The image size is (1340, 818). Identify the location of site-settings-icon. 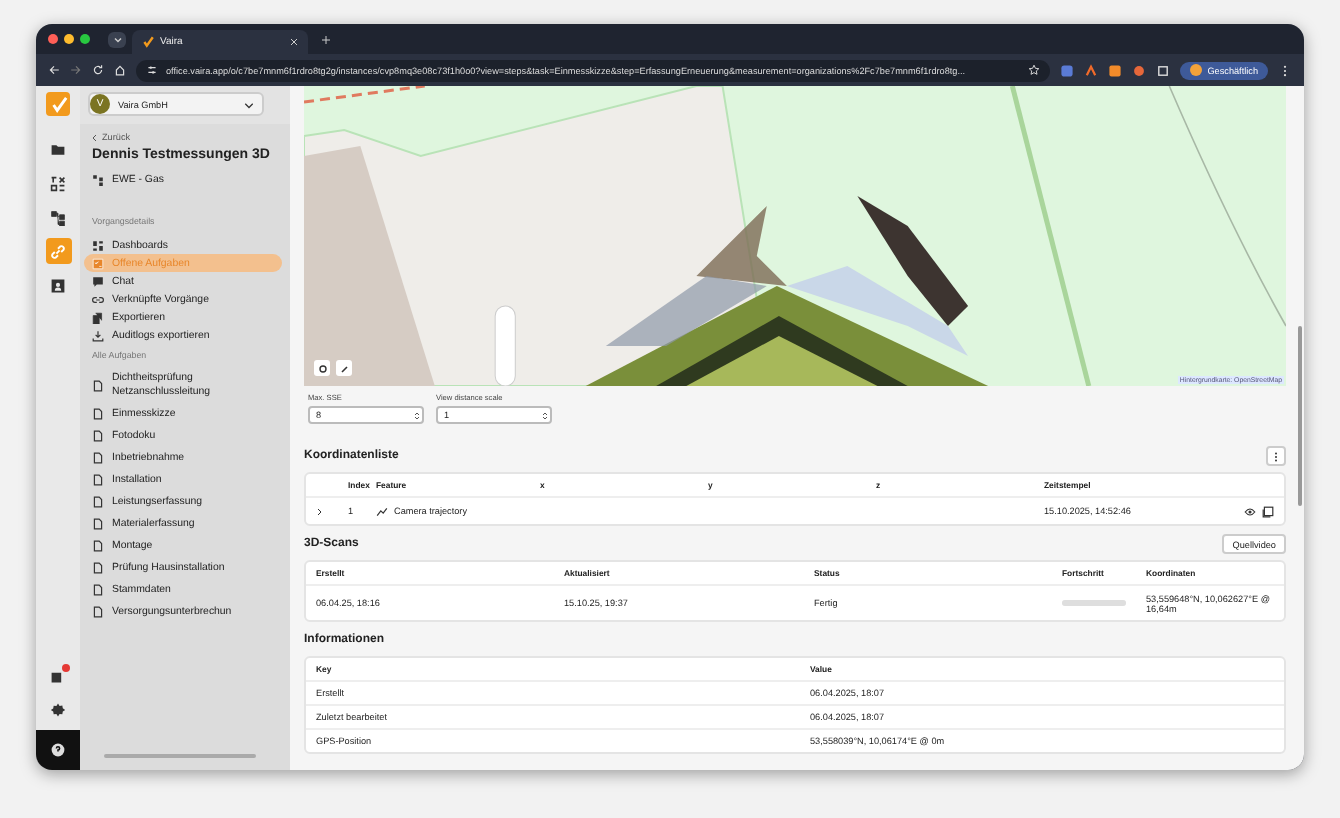
(152, 70).